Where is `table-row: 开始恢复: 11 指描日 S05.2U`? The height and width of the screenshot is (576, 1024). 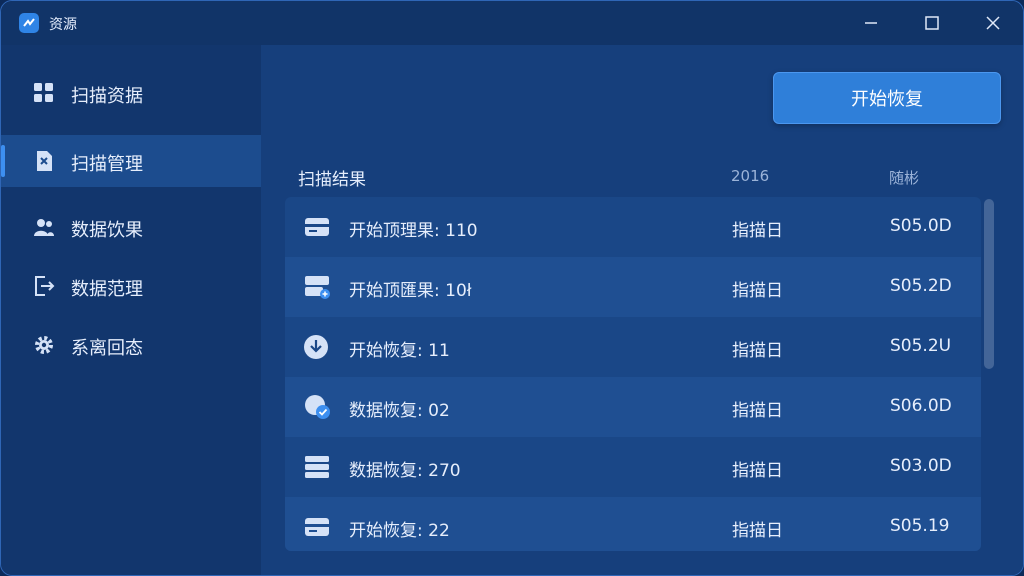
table-row: 开始恢复: 11 指描日 S05.2U is located at coordinates (633, 347).